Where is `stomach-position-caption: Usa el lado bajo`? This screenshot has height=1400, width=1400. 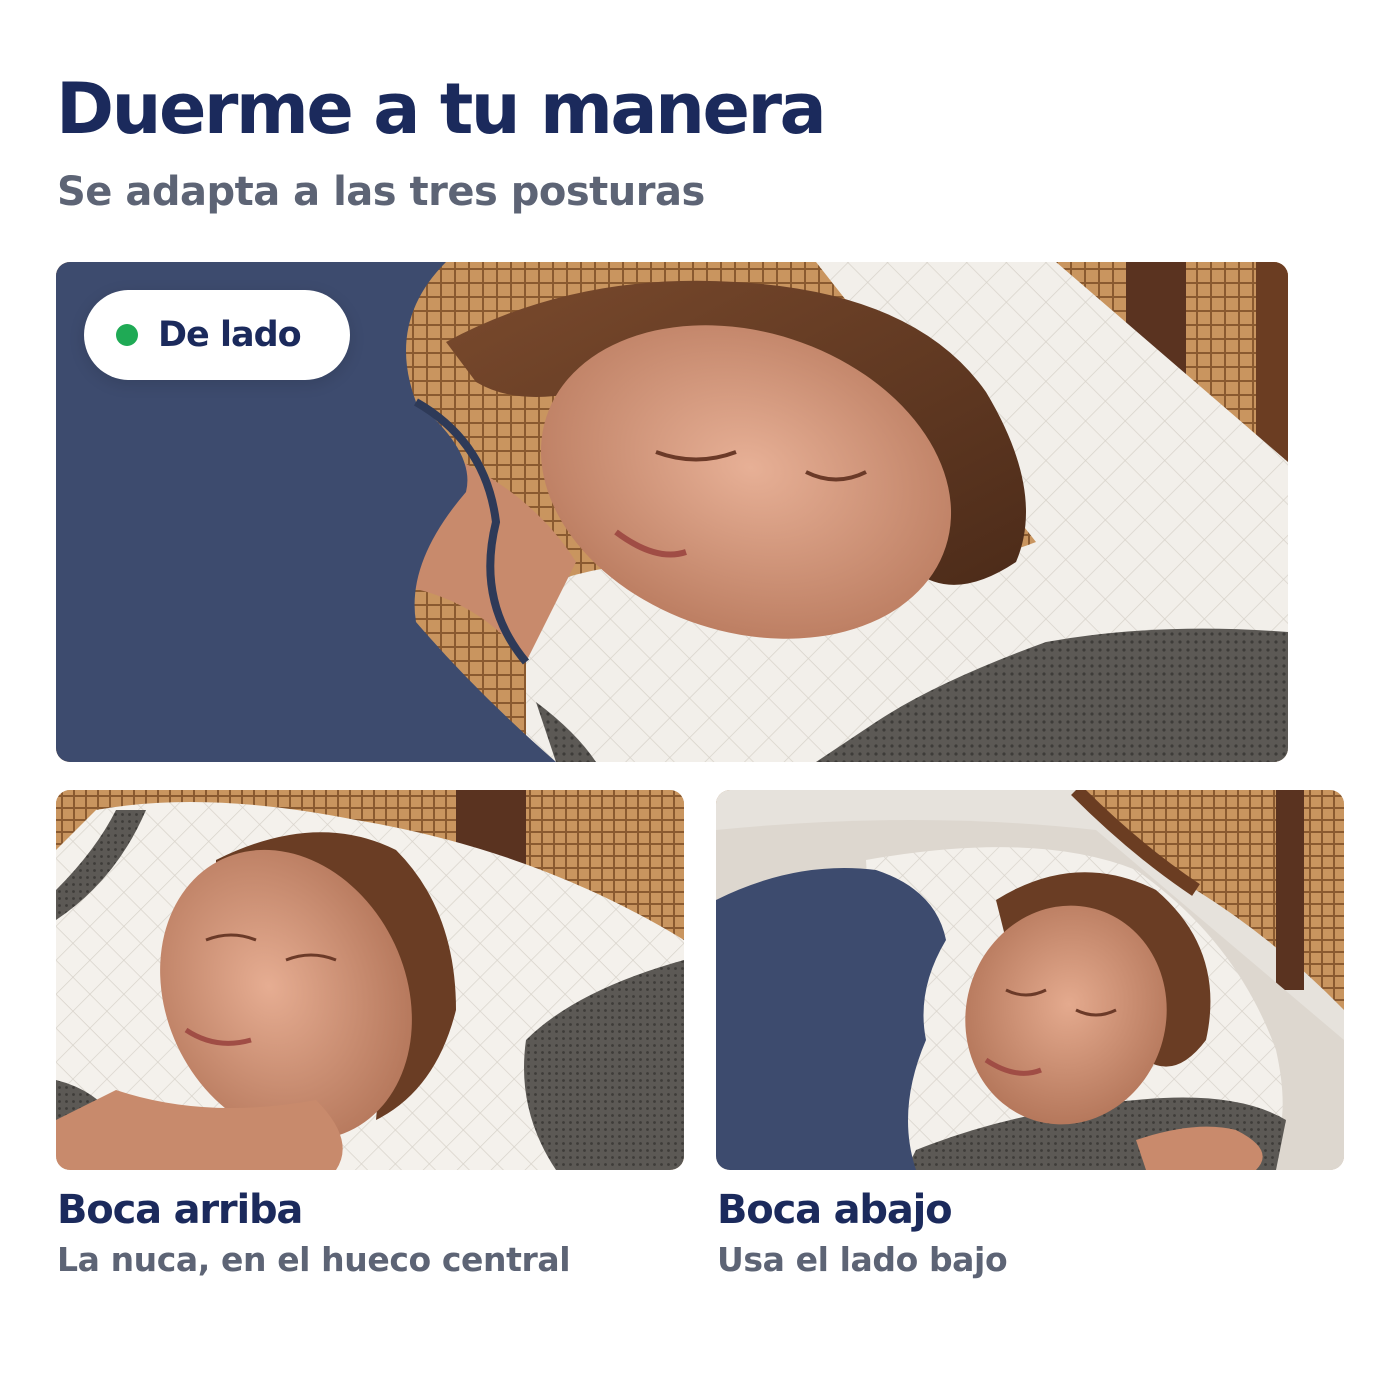
stomach-position-caption: Usa el lado bajo is located at coordinates (862, 1259).